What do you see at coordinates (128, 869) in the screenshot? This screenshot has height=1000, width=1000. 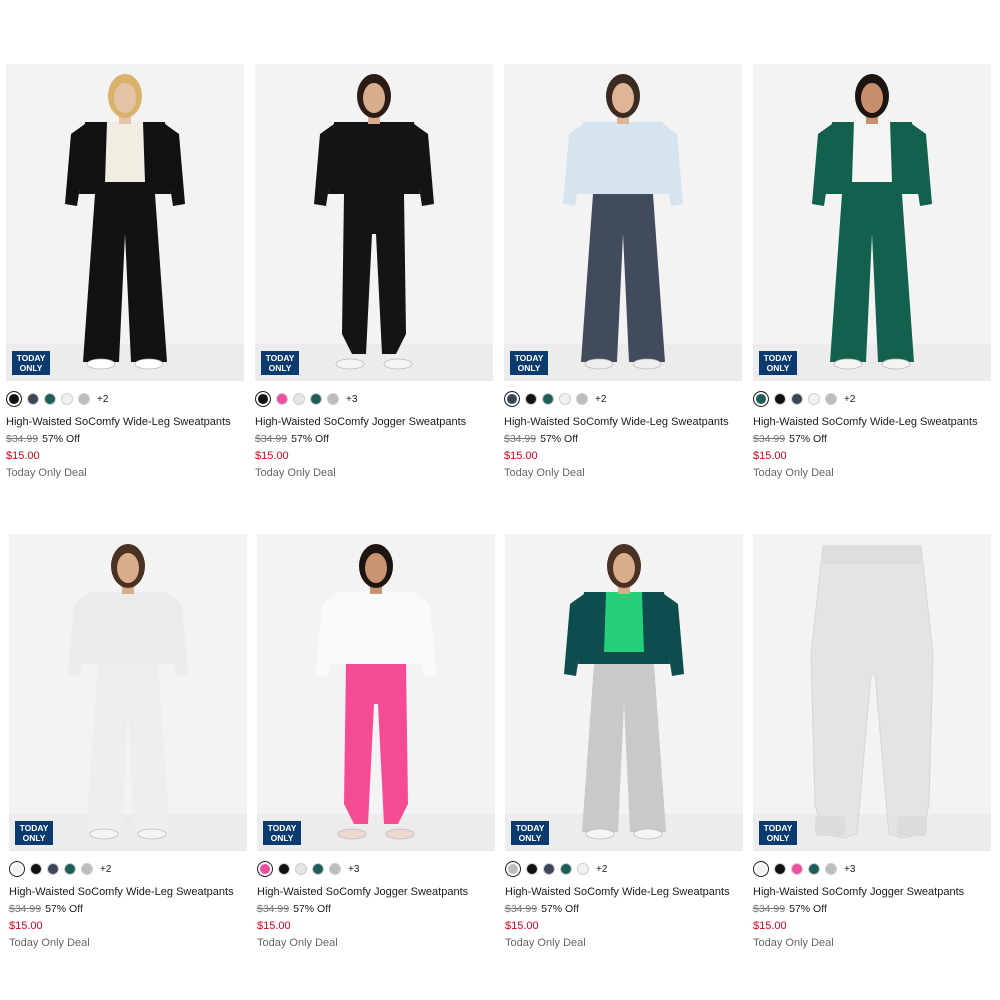 I see `color-swatches: +2` at bounding box center [128, 869].